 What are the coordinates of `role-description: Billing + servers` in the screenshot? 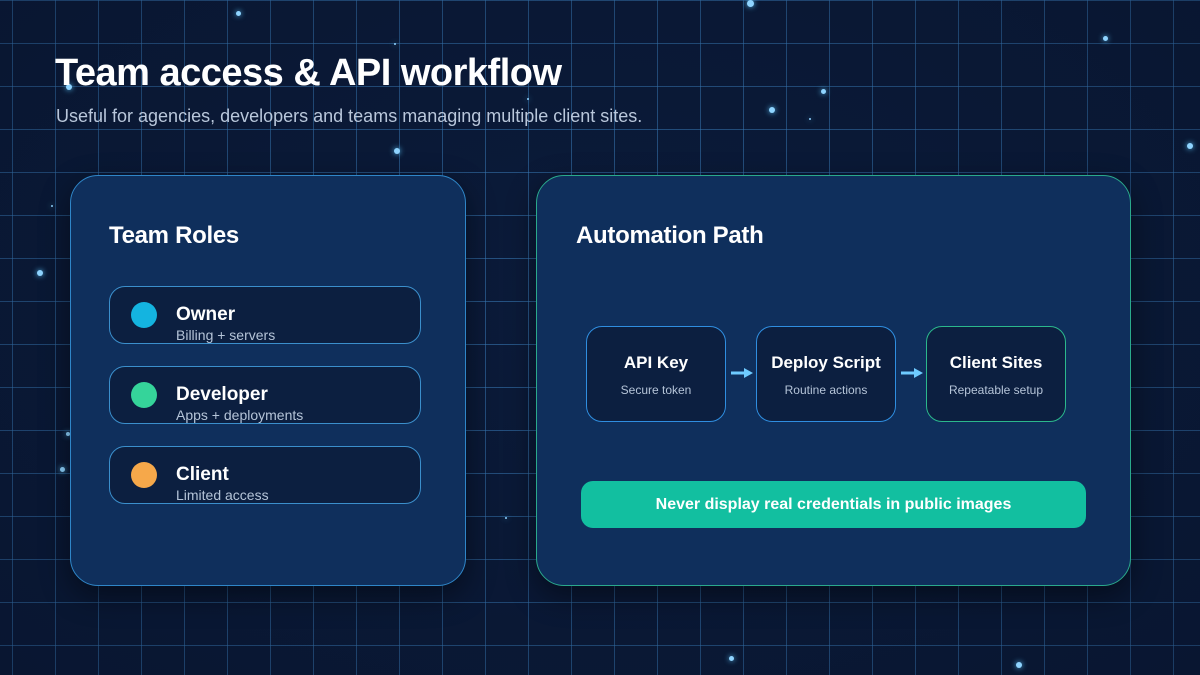 It's located at (226, 335).